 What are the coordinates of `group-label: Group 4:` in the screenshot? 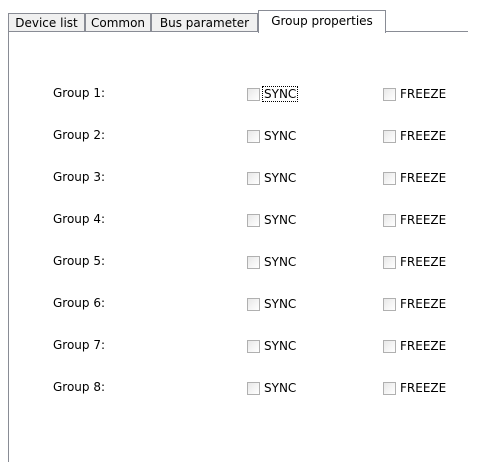 It's located at (79, 219).